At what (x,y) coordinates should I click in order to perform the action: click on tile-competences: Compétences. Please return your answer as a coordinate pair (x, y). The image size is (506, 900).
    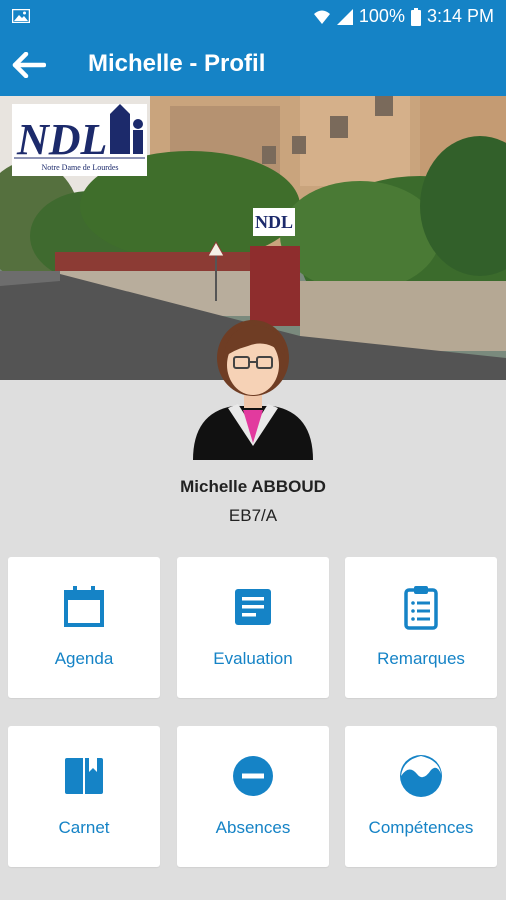
    Looking at the image, I should click on (421, 796).